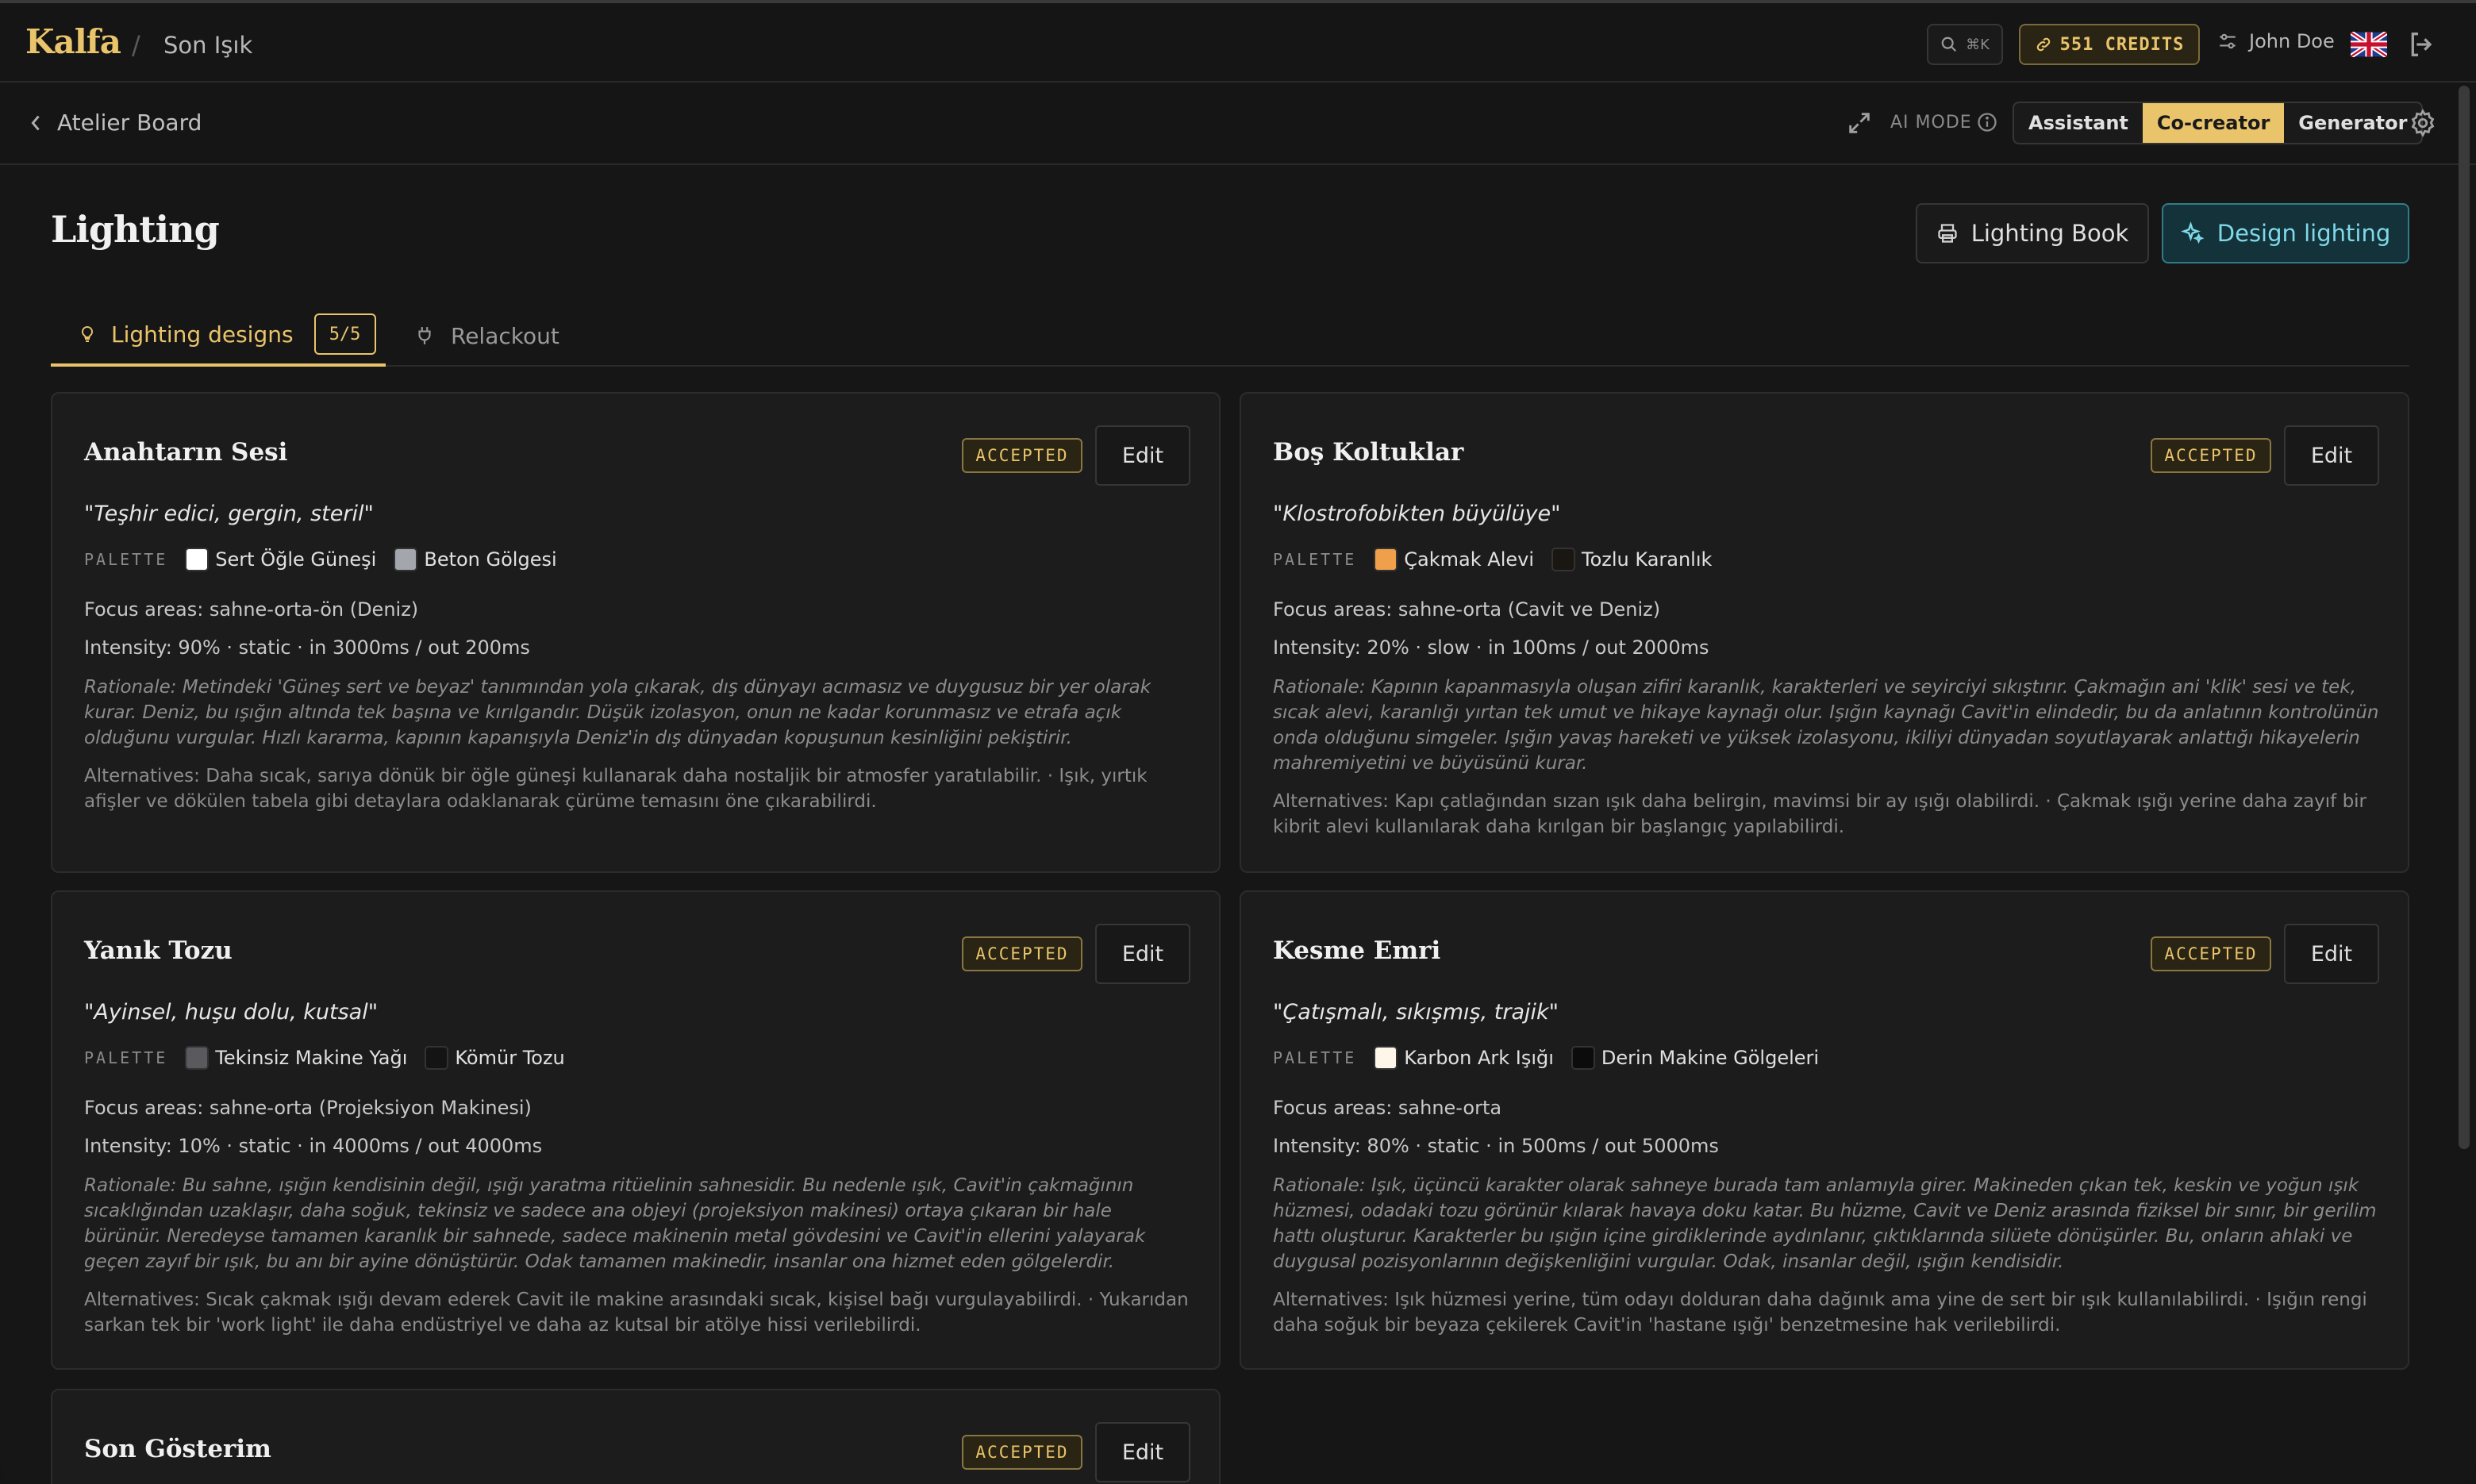  I want to click on tab-relackout-label: Relackout, so click(505, 335).